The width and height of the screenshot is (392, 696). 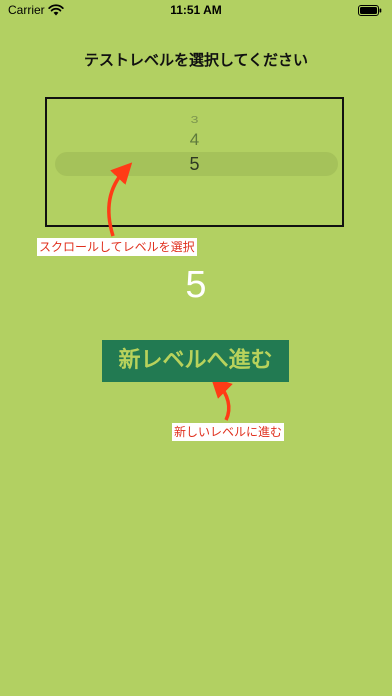 I want to click on next-hint-label: 新しいレベルに進む, so click(x=228, y=432).